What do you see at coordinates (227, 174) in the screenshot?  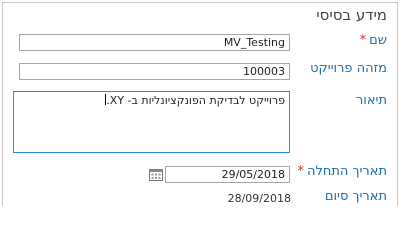 I see `start-date-field: 29/05/2018` at bounding box center [227, 174].